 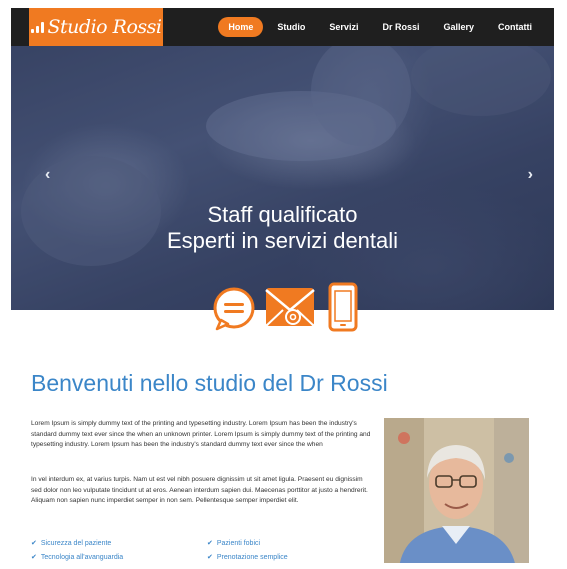 What do you see at coordinates (282, 240) in the screenshot?
I see `hero-headline-line2: Esperti in servizi dentali` at bounding box center [282, 240].